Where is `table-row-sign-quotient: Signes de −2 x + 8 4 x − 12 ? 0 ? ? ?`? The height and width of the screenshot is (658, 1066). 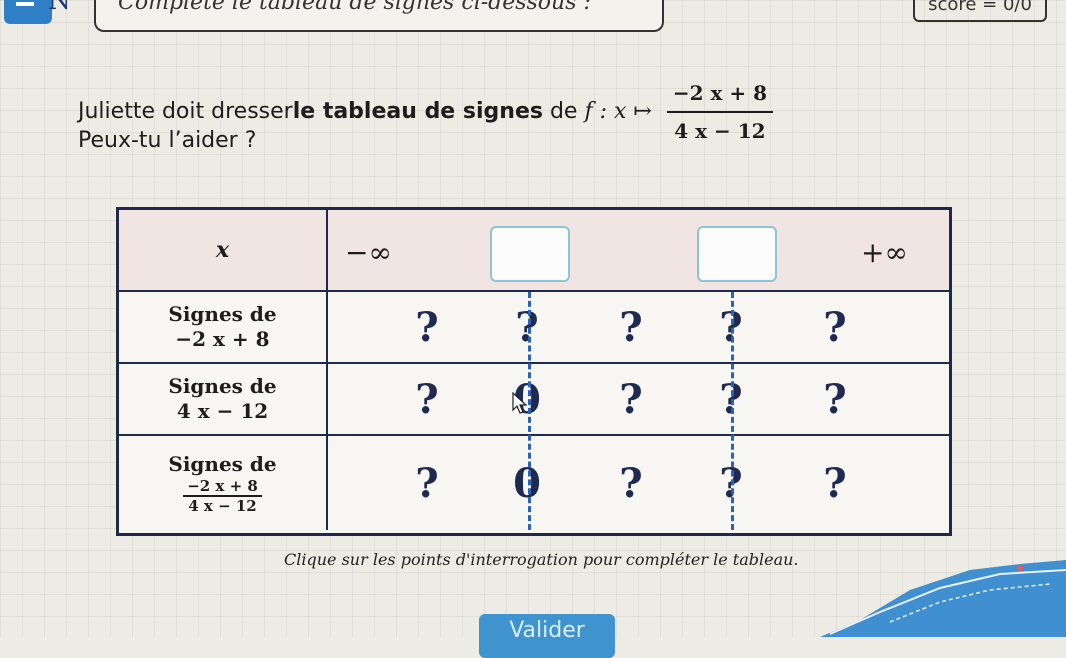
table-row-sign-quotient: Signes de −2 x + 8 4 x − 12 ? 0 ? ? ? is located at coordinates (534, 483).